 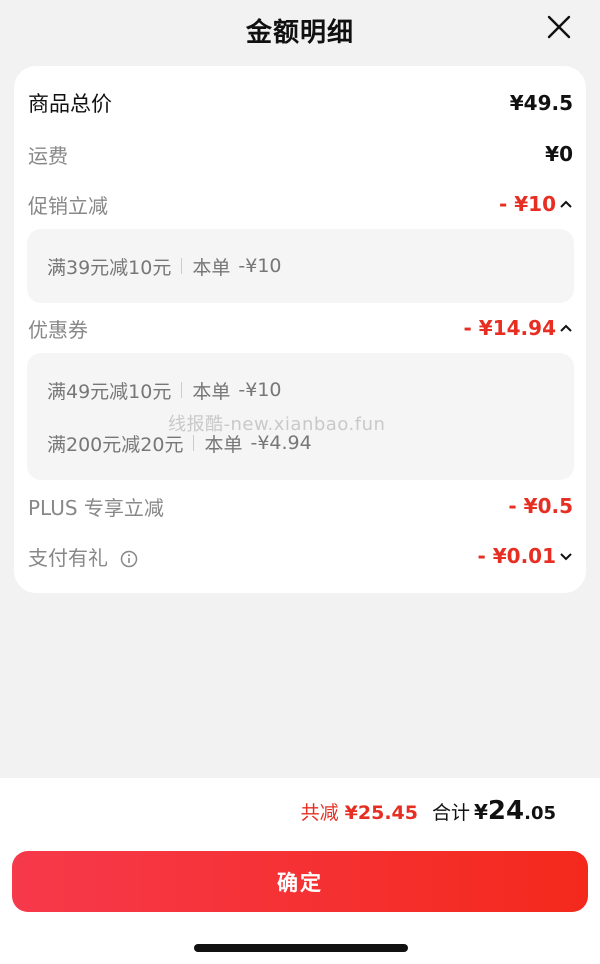 I want to click on row-pay-gift: 支付有礼 - ¥0.01, so click(x=300, y=556).